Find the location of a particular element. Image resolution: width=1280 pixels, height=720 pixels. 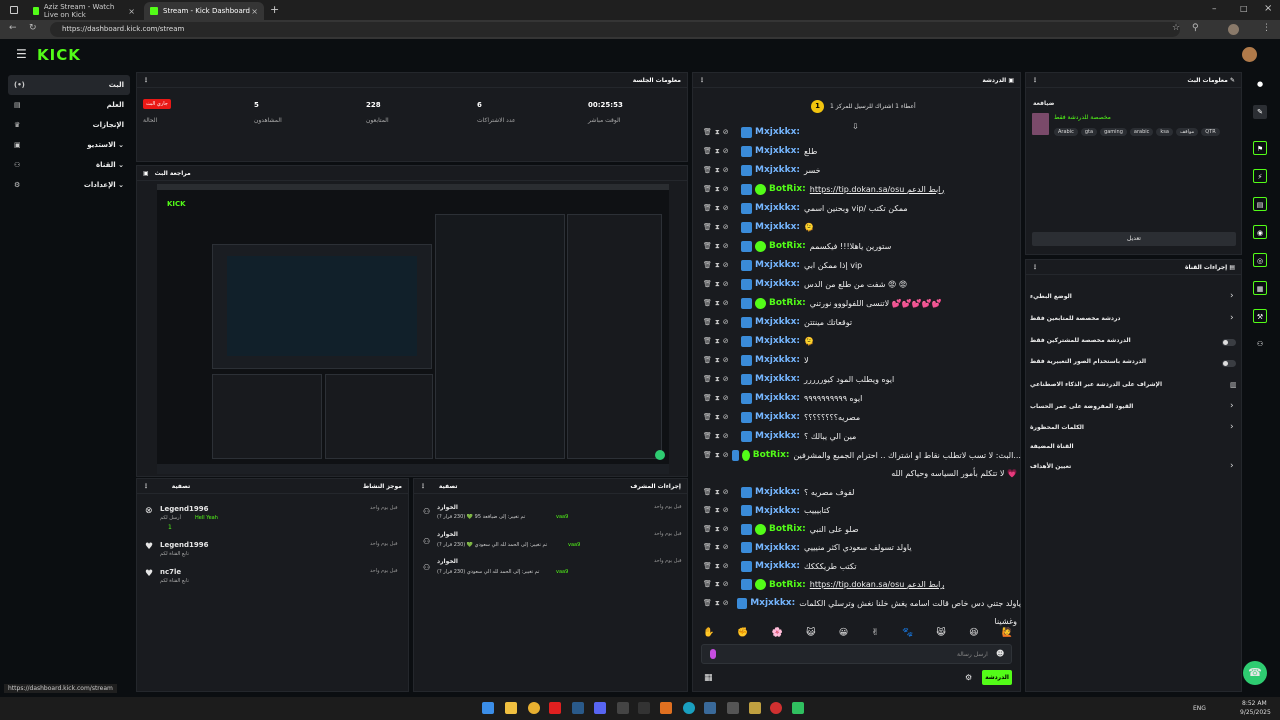

tag: مواقف is located at coordinates (1187, 132).